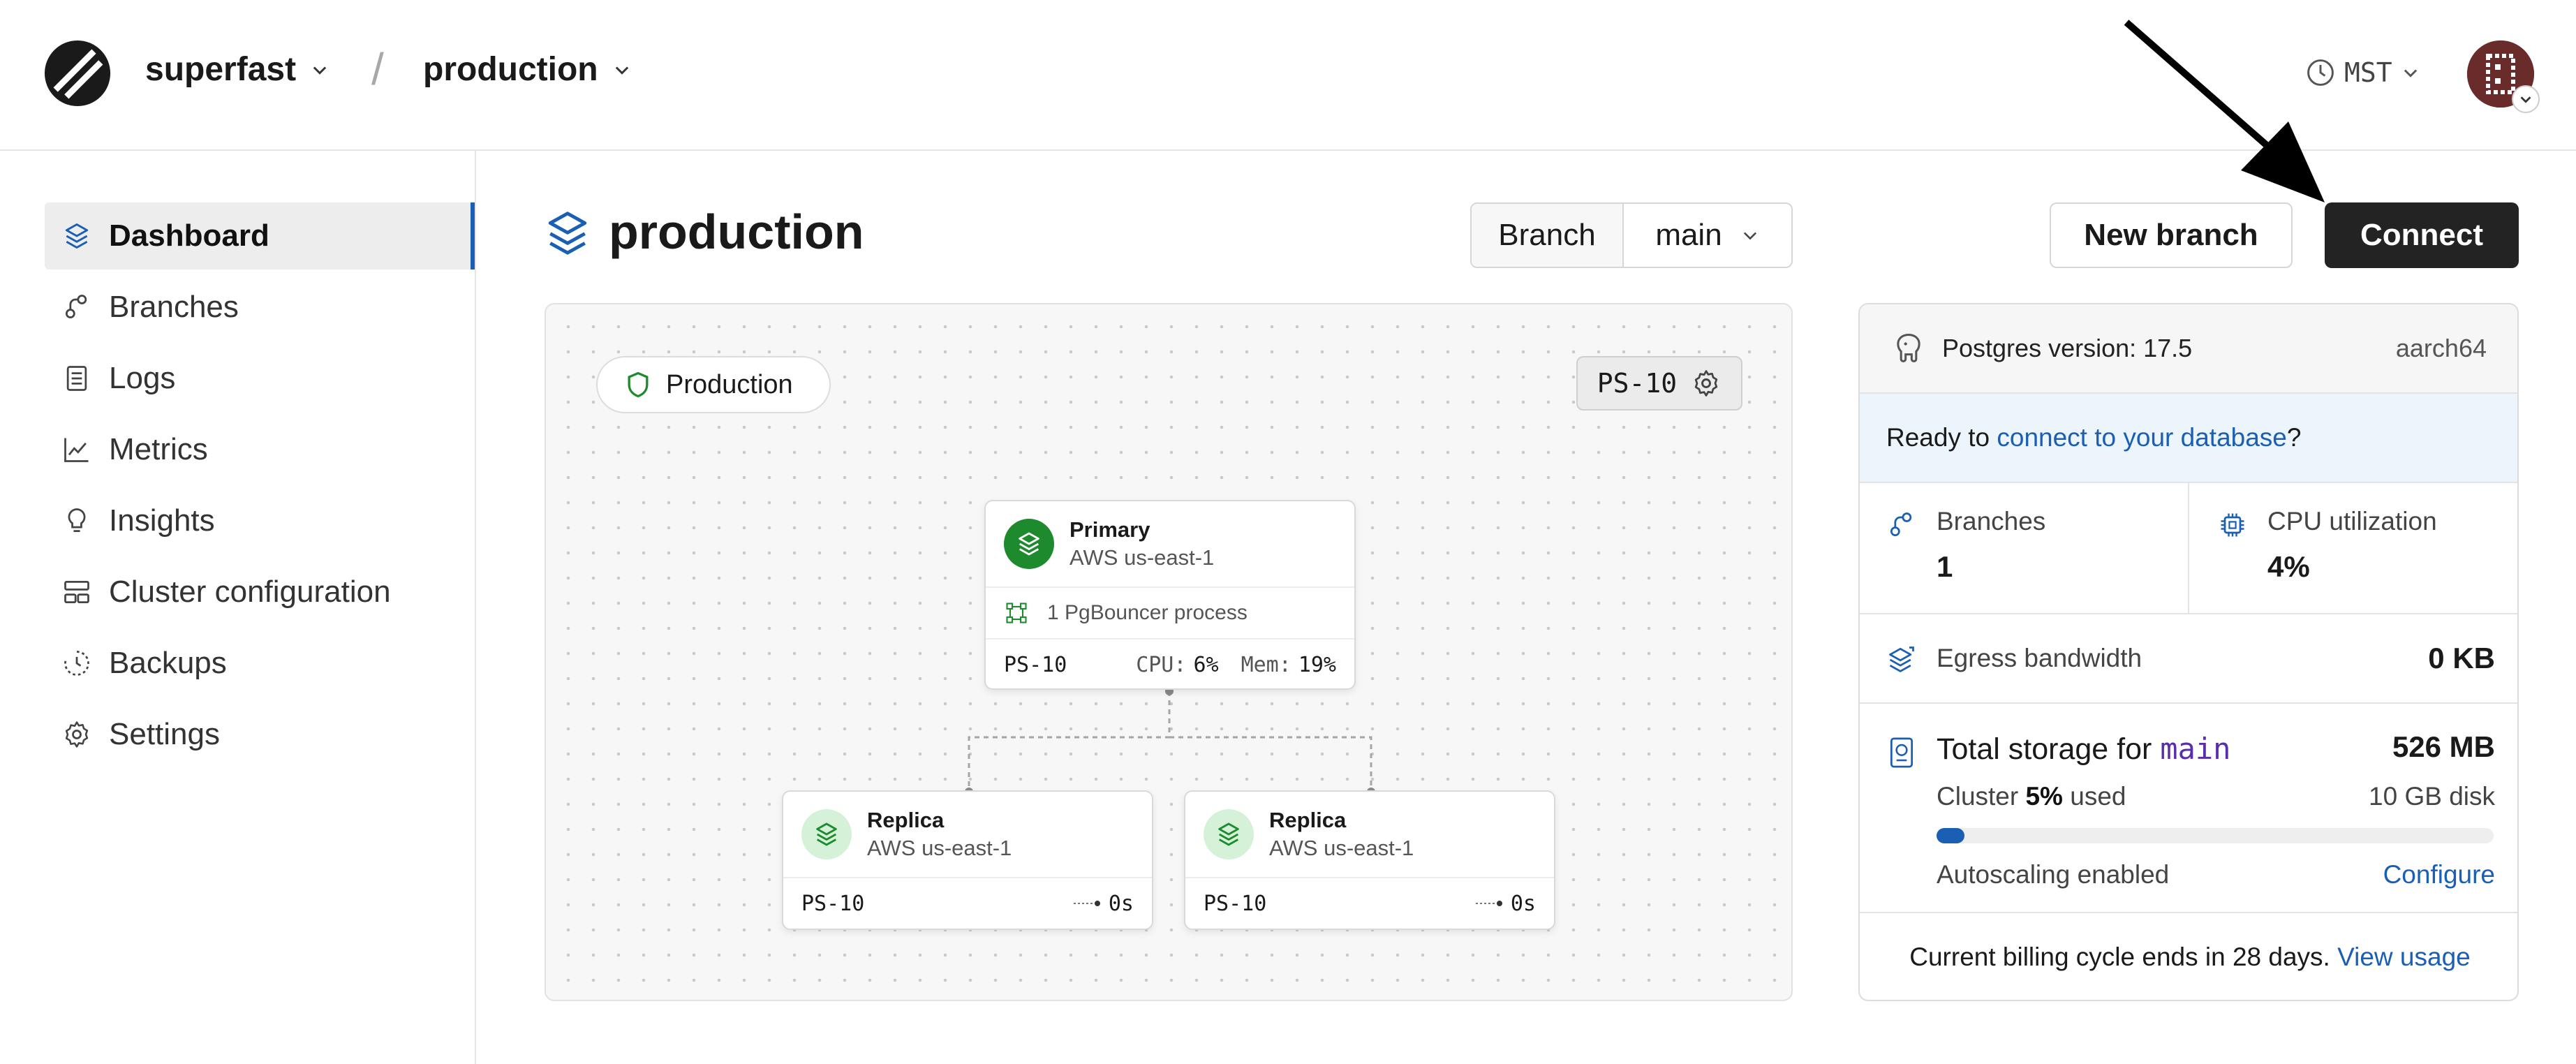 The image size is (2576, 1064). What do you see at coordinates (1170, 543) in the screenshot?
I see `node-header: Primary AWS us-east-1` at bounding box center [1170, 543].